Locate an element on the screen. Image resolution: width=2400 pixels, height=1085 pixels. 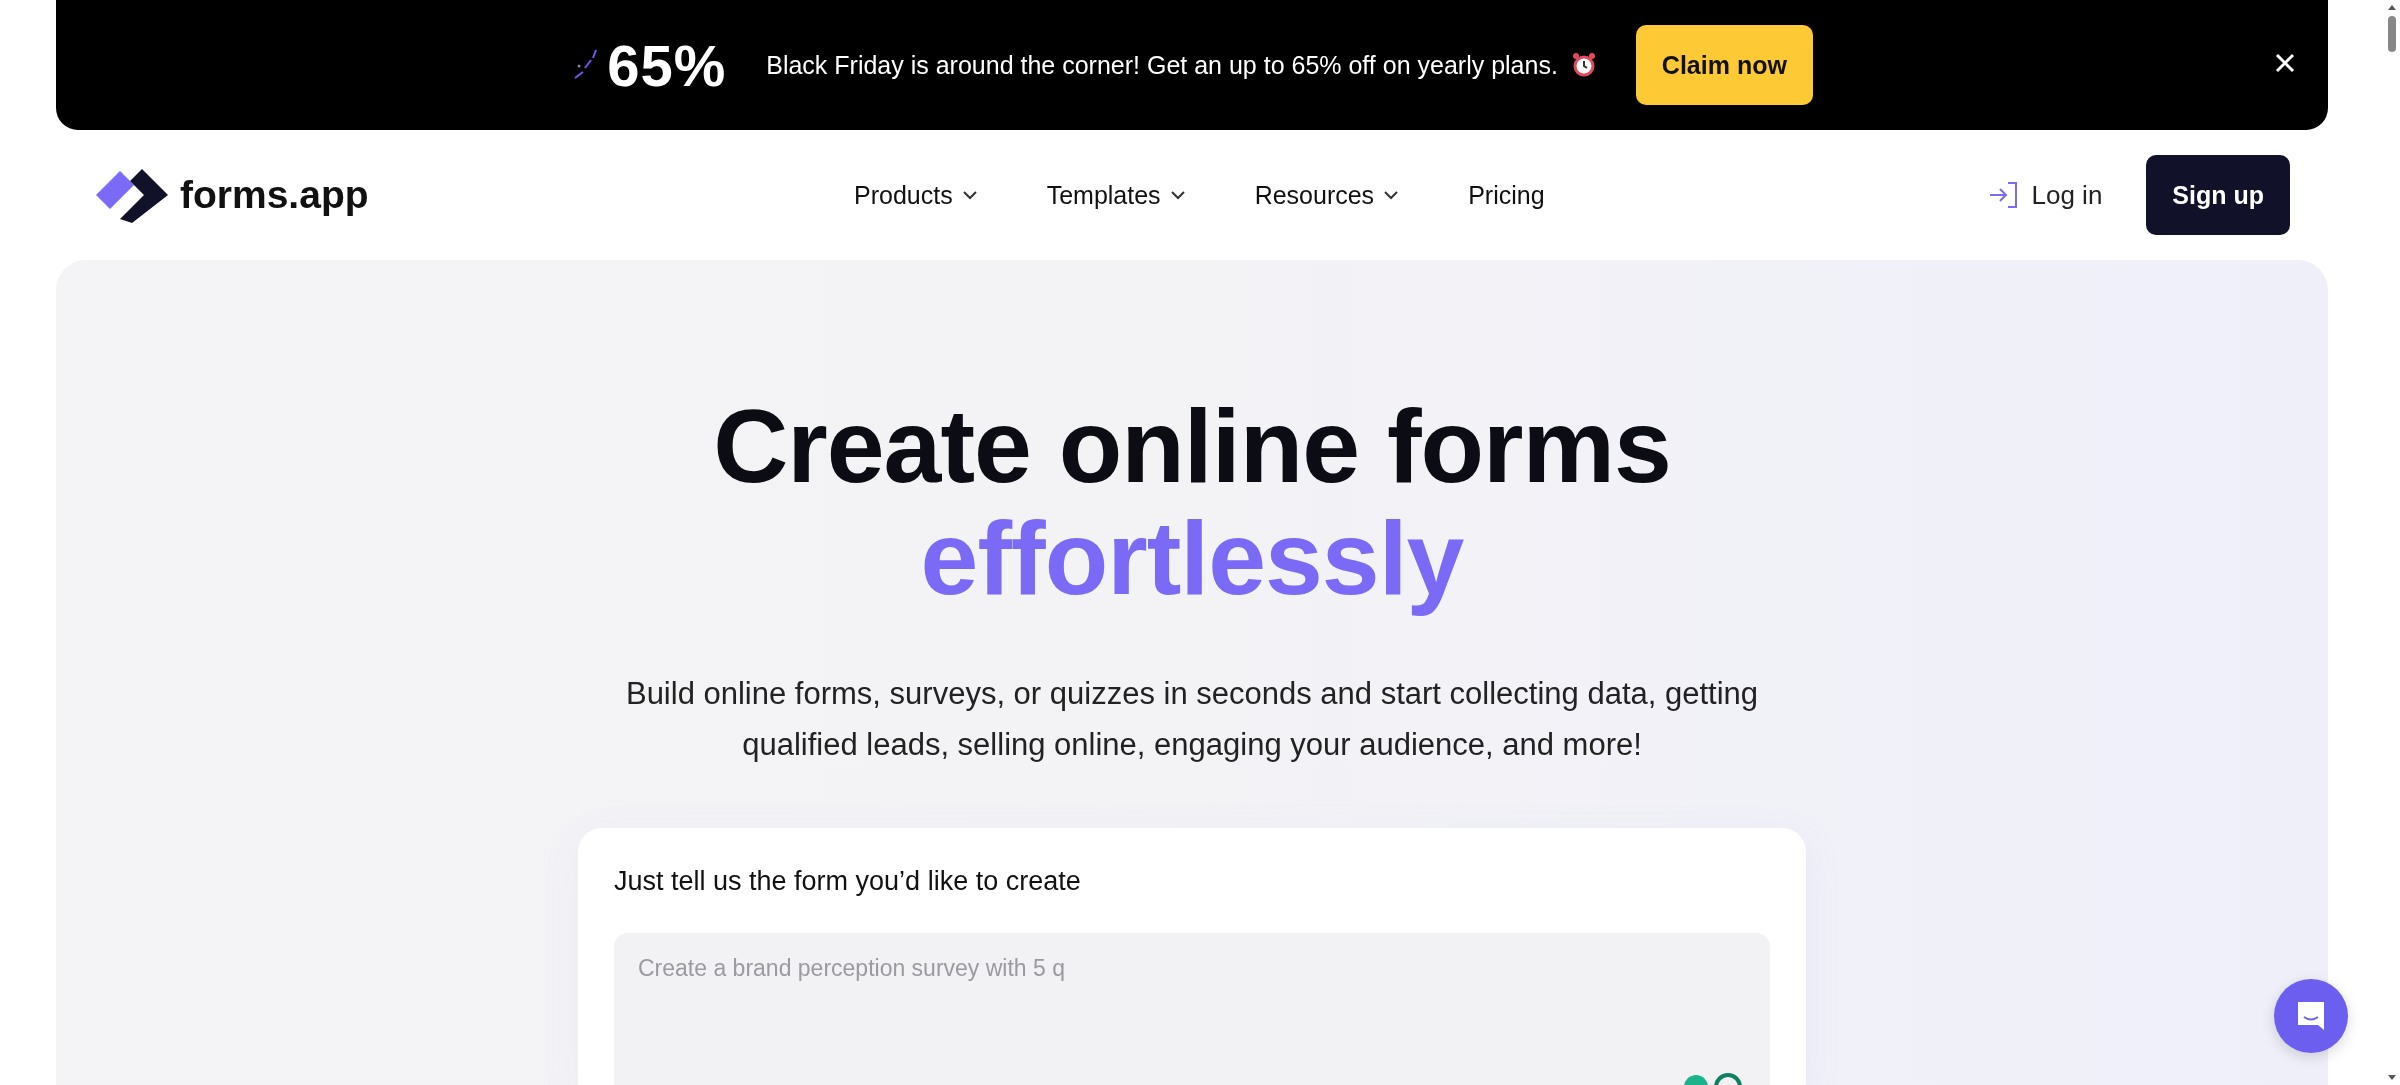
nav-link: Pricing is located at coordinates (1506, 195).